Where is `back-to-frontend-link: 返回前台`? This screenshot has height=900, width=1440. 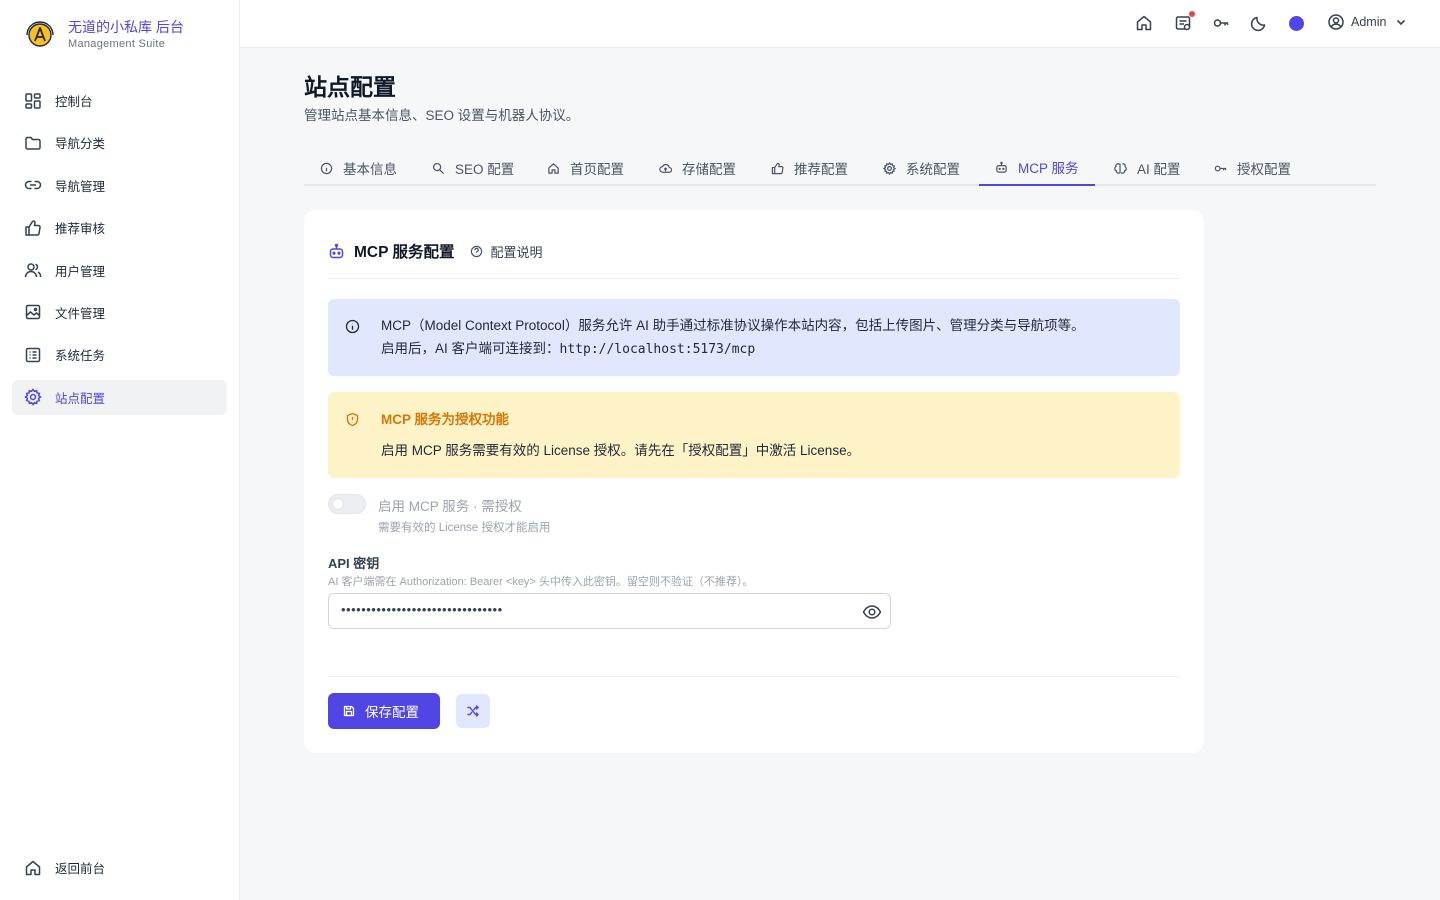 back-to-frontend-link: 返回前台 is located at coordinates (119, 867).